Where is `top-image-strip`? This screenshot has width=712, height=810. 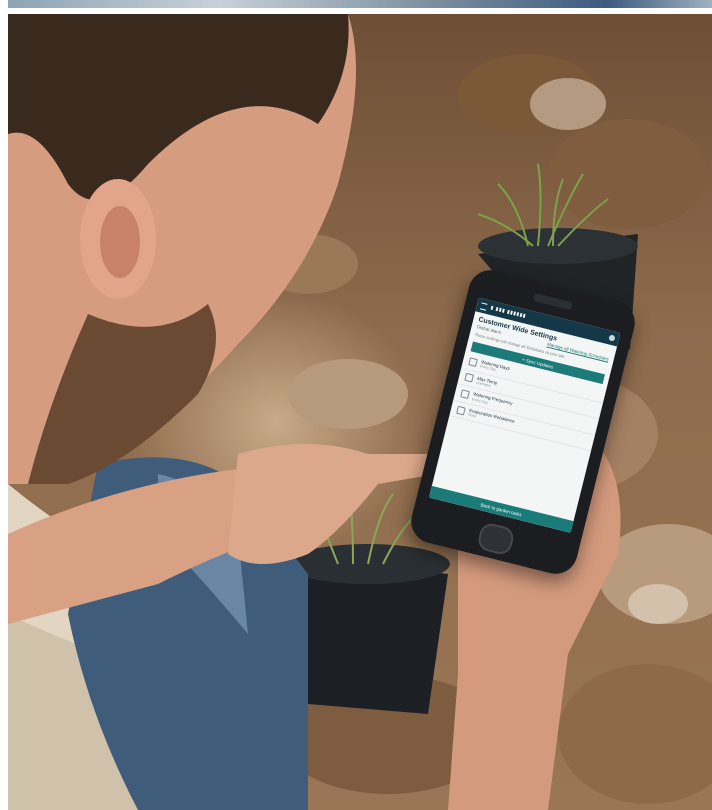
top-image-strip is located at coordinates (360, 4).